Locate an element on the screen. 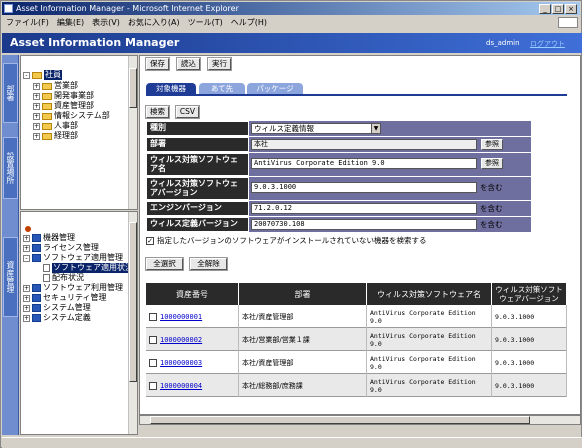 The width and height of the screenshot is (582, 448). type-select: ウィルス定義情報 ▼ is located at coordinates (316, 128).